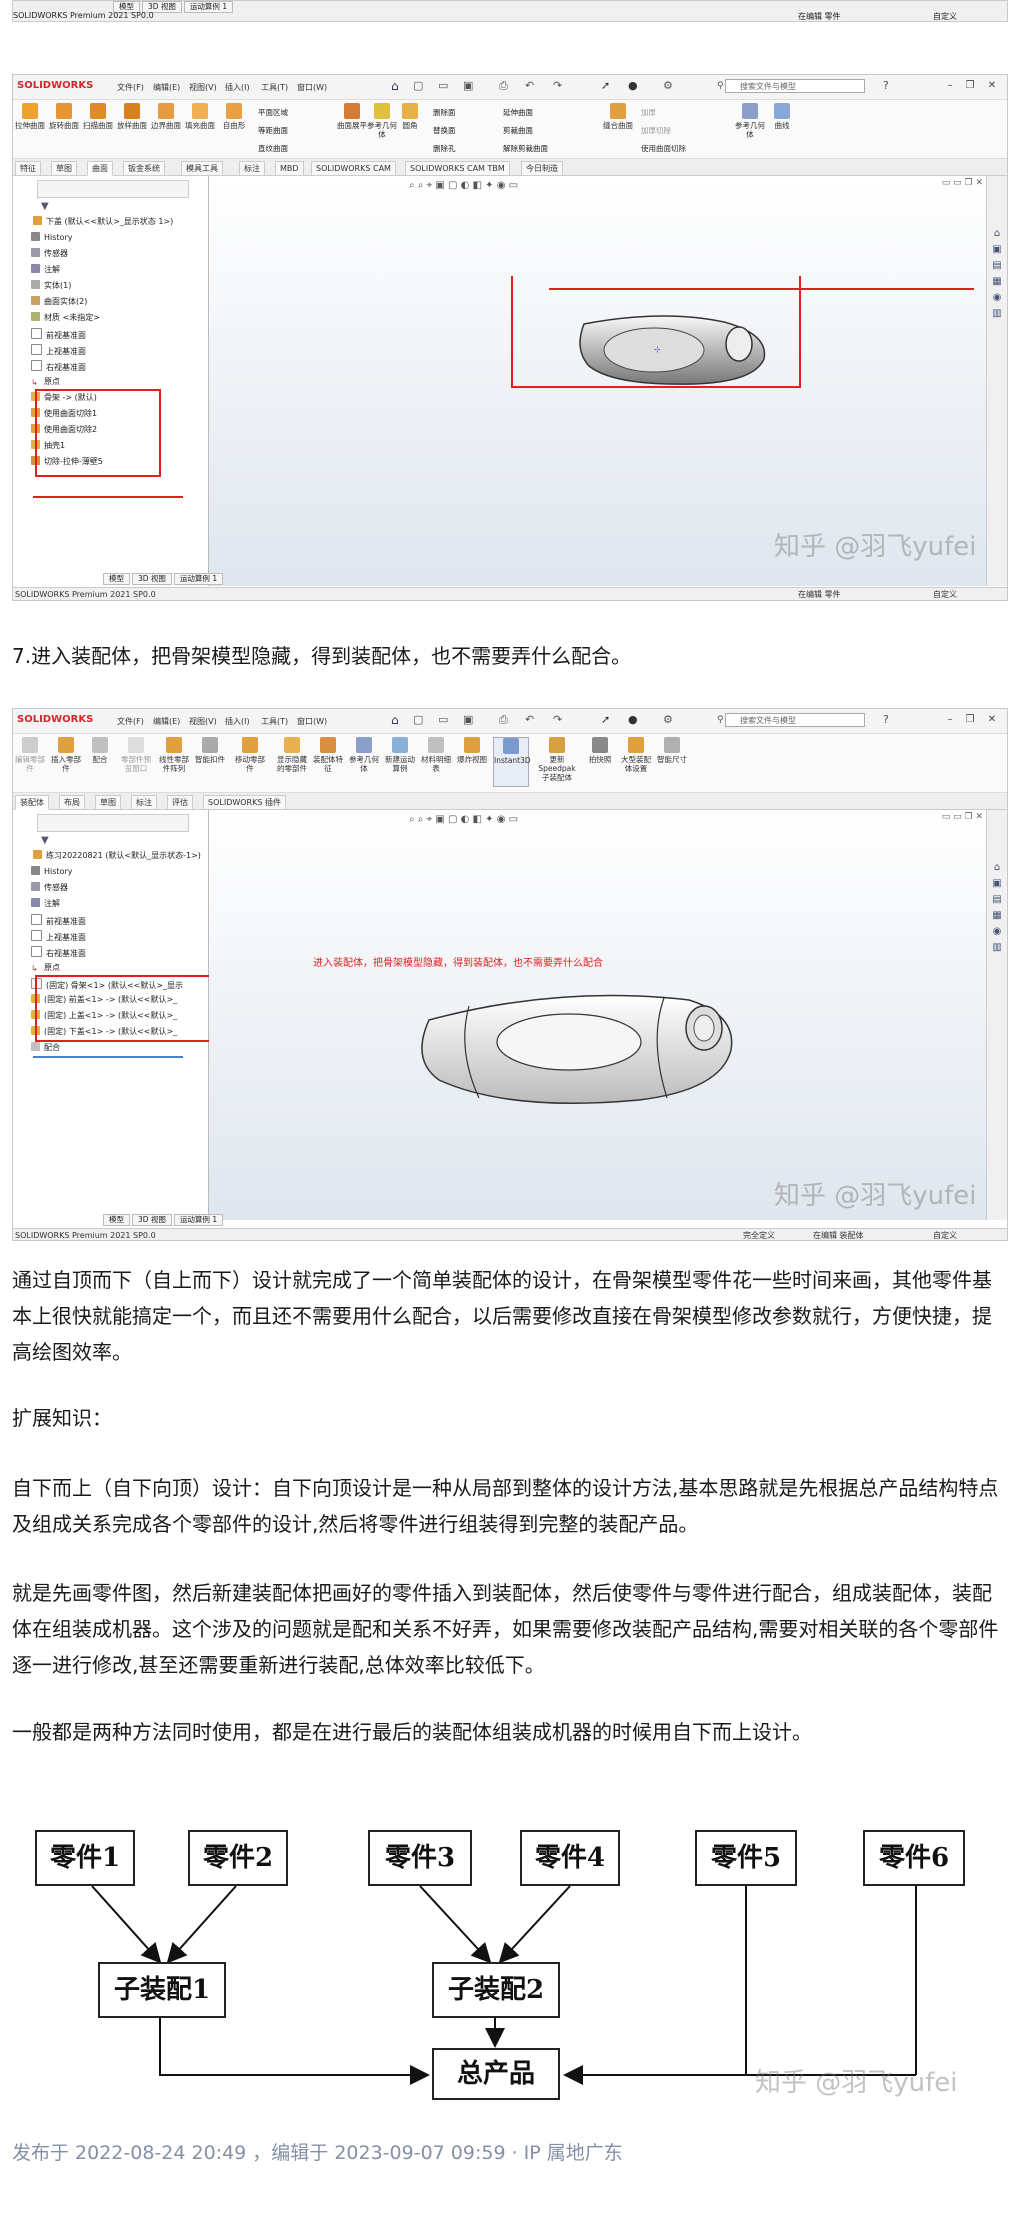 The image size is (1020, 2229). What do you see at coordinates (59, 301) in the screenshot?
I see `tree-surface-bodies: 曲面实体(2)` at bounding box center [59, 301].